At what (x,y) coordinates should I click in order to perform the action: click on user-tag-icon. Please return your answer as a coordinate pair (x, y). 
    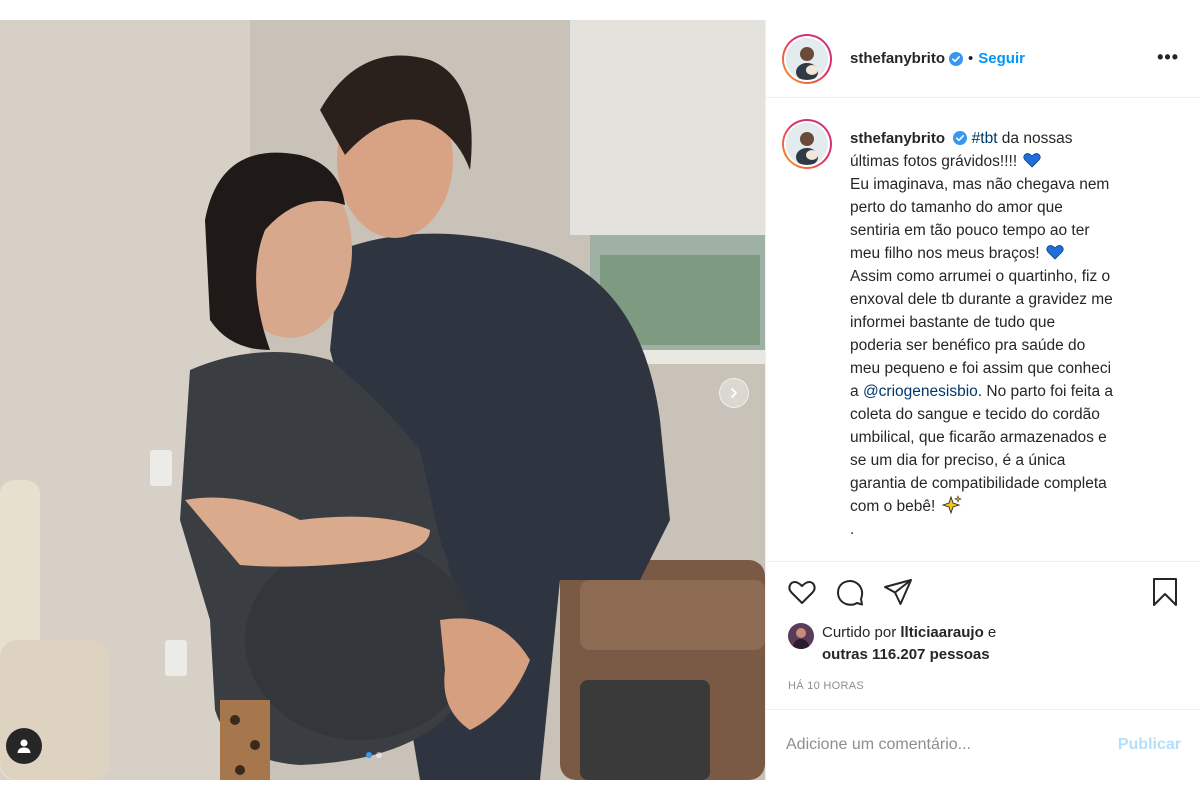
    Looking at the image, I should click on (24, 746).